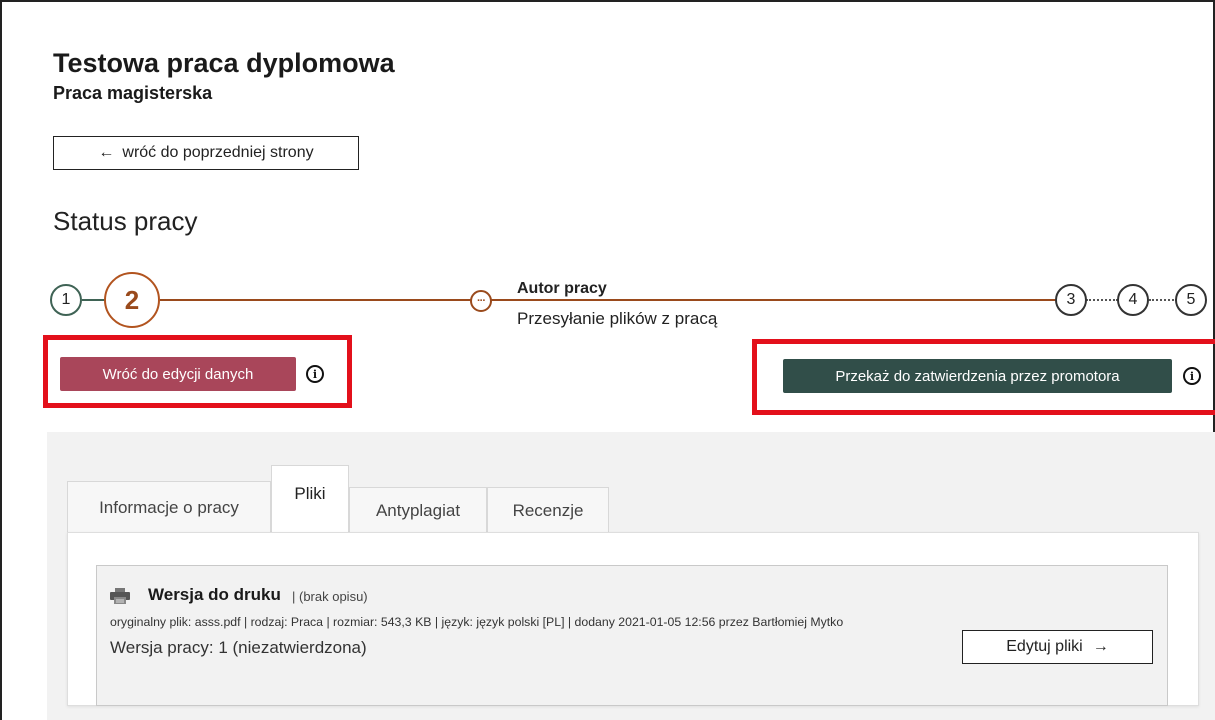  I want to click on step-1: 1, so click(66, 300).